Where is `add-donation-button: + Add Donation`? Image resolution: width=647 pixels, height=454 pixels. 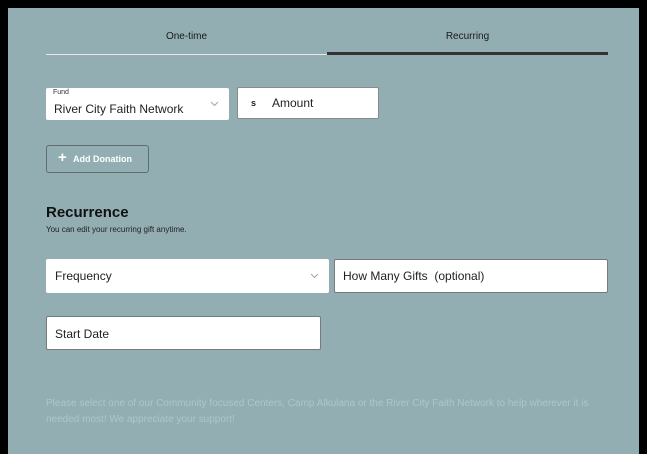
add-donation-button: + Add Donation is located at coordinates (97, 159).